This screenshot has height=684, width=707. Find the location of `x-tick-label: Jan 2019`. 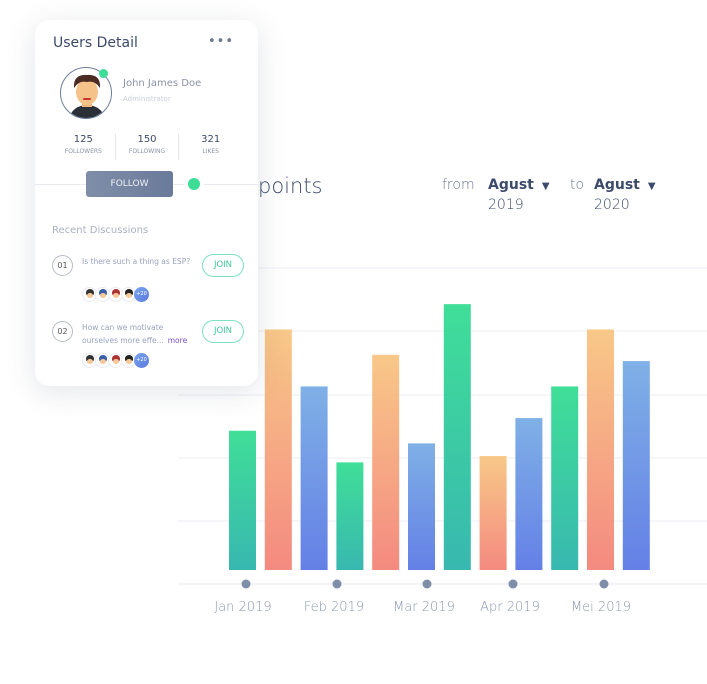

x-tick-label: Jan 2019 is located at coordinates (242, 607).